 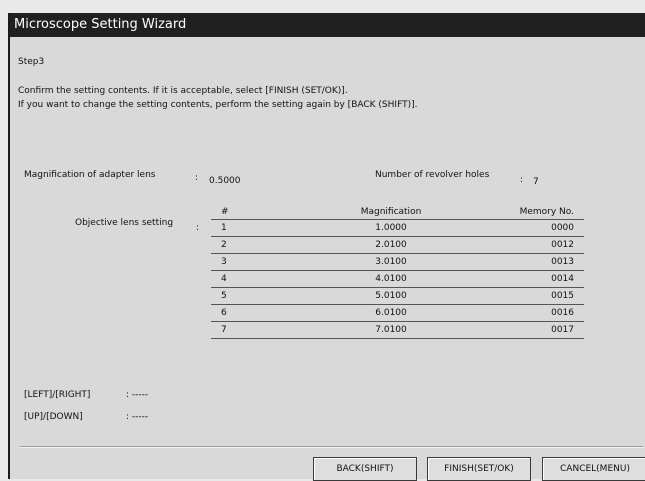 I want to click on finish-button: FINISH(SET/OK), so click(x=479, y=469).